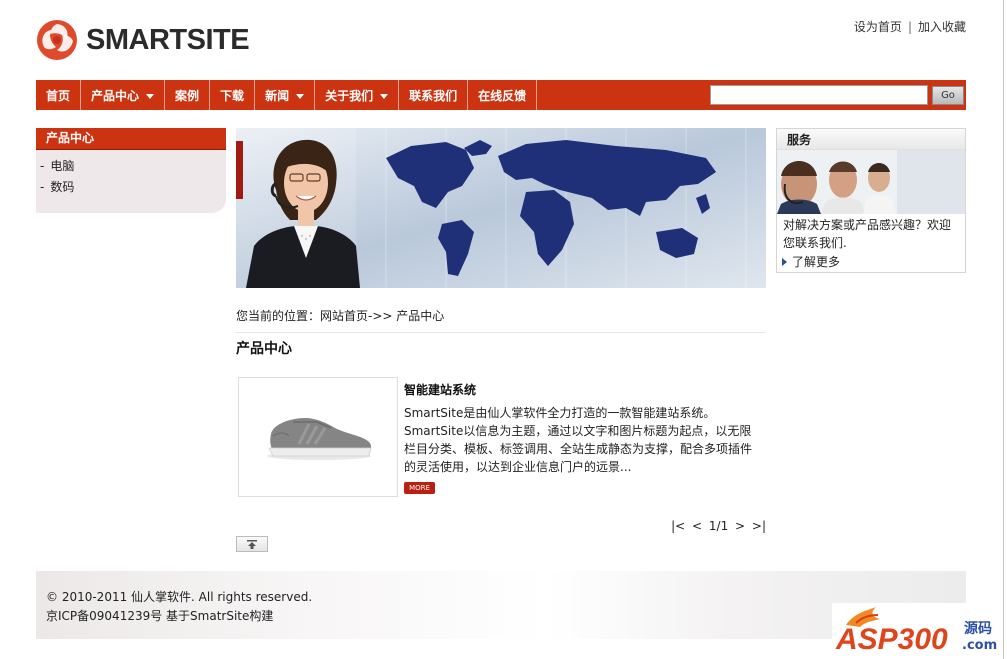 The height and width of the screenshot is (659, 1007). Describe the element at coordinates (867, 234) in the screenshot. I see `service-text: 对解决方案或产品感兴趣？欢迎您联系我们.` at that location.